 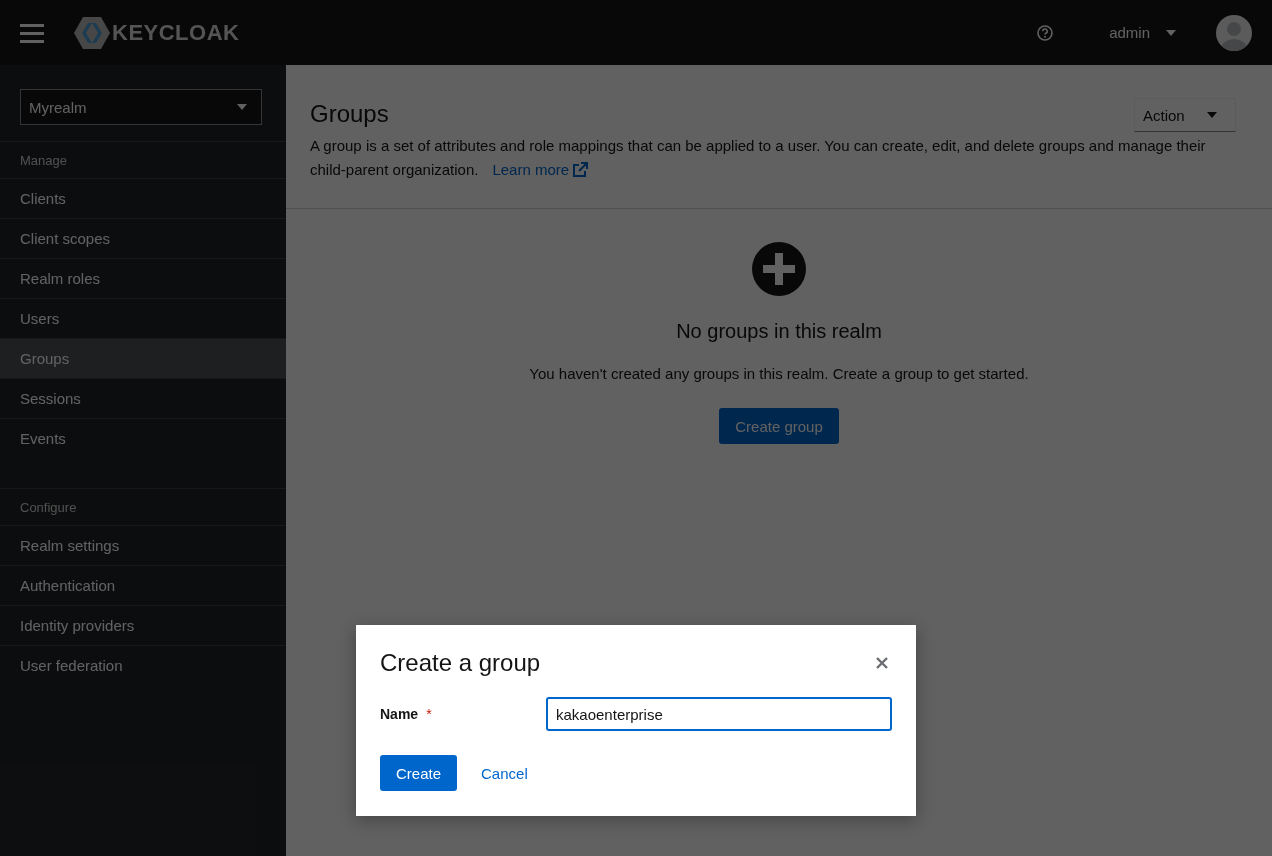 What do you see at coordinates (143, 545) in the screenshot?
I see `nav-item: Realm settings` at bounding box center [143, 545].